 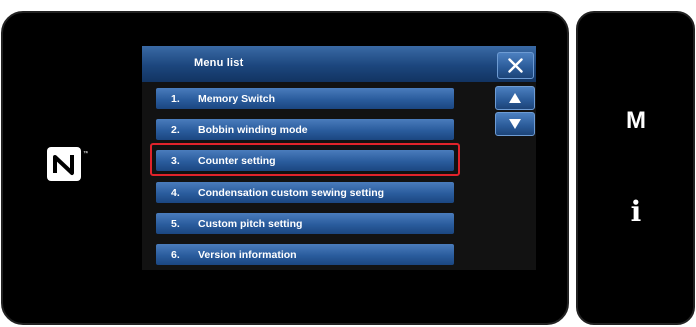 I want to click on menu-item-bobbin-winding-mode: 2. Bobbin winding mode, so click(x=305, y=129).